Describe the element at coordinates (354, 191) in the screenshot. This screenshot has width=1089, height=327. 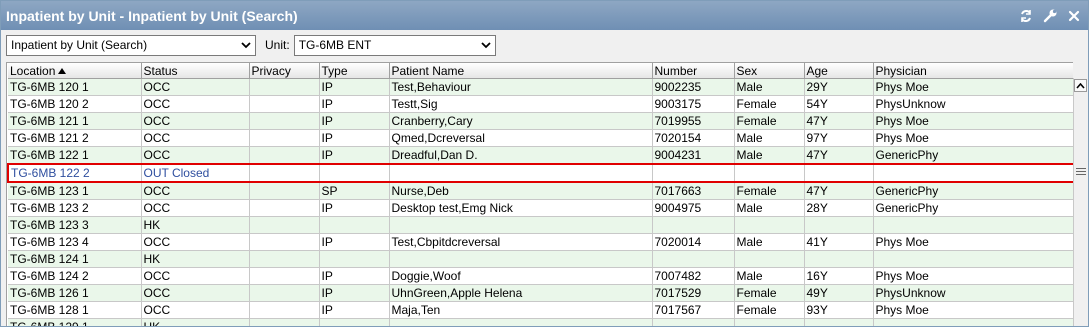
I see `cell-type: SP` at that location.